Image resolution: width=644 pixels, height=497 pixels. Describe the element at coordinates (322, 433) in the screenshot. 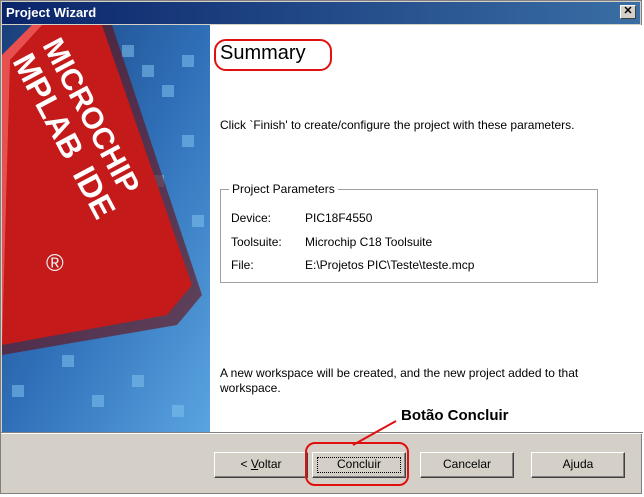

I see `footer-separator` at that location.